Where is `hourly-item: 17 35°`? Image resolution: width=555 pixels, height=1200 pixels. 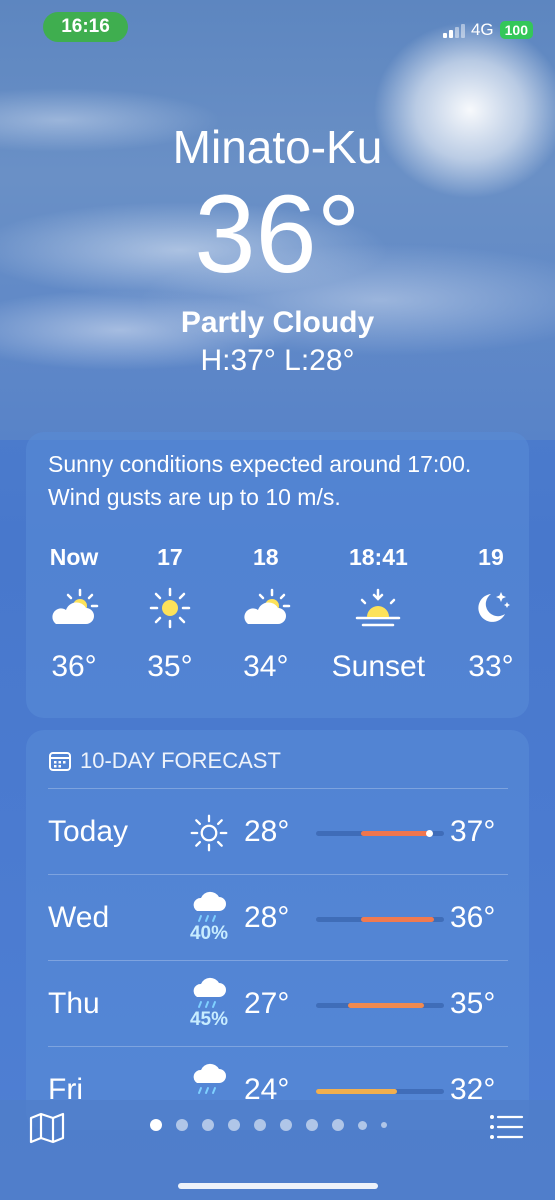 hourly-item: 17 35° is located at coordinates (170, 614).